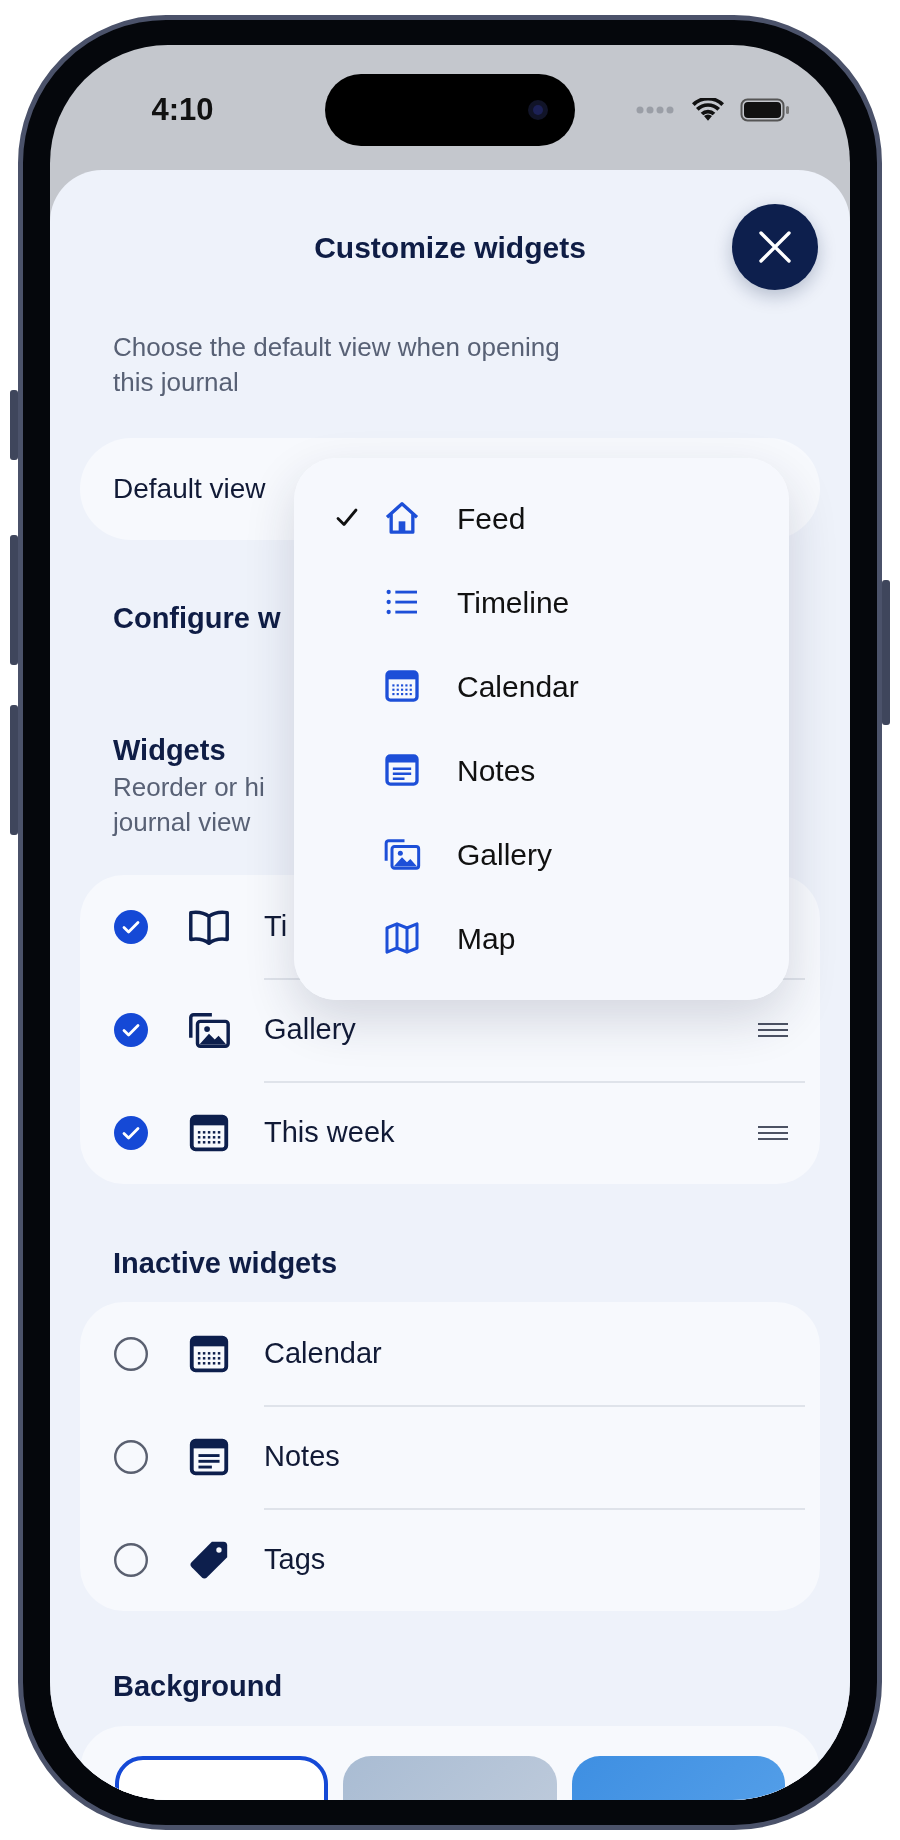  I want to click on widget-label: Ti, so click(276, 926).